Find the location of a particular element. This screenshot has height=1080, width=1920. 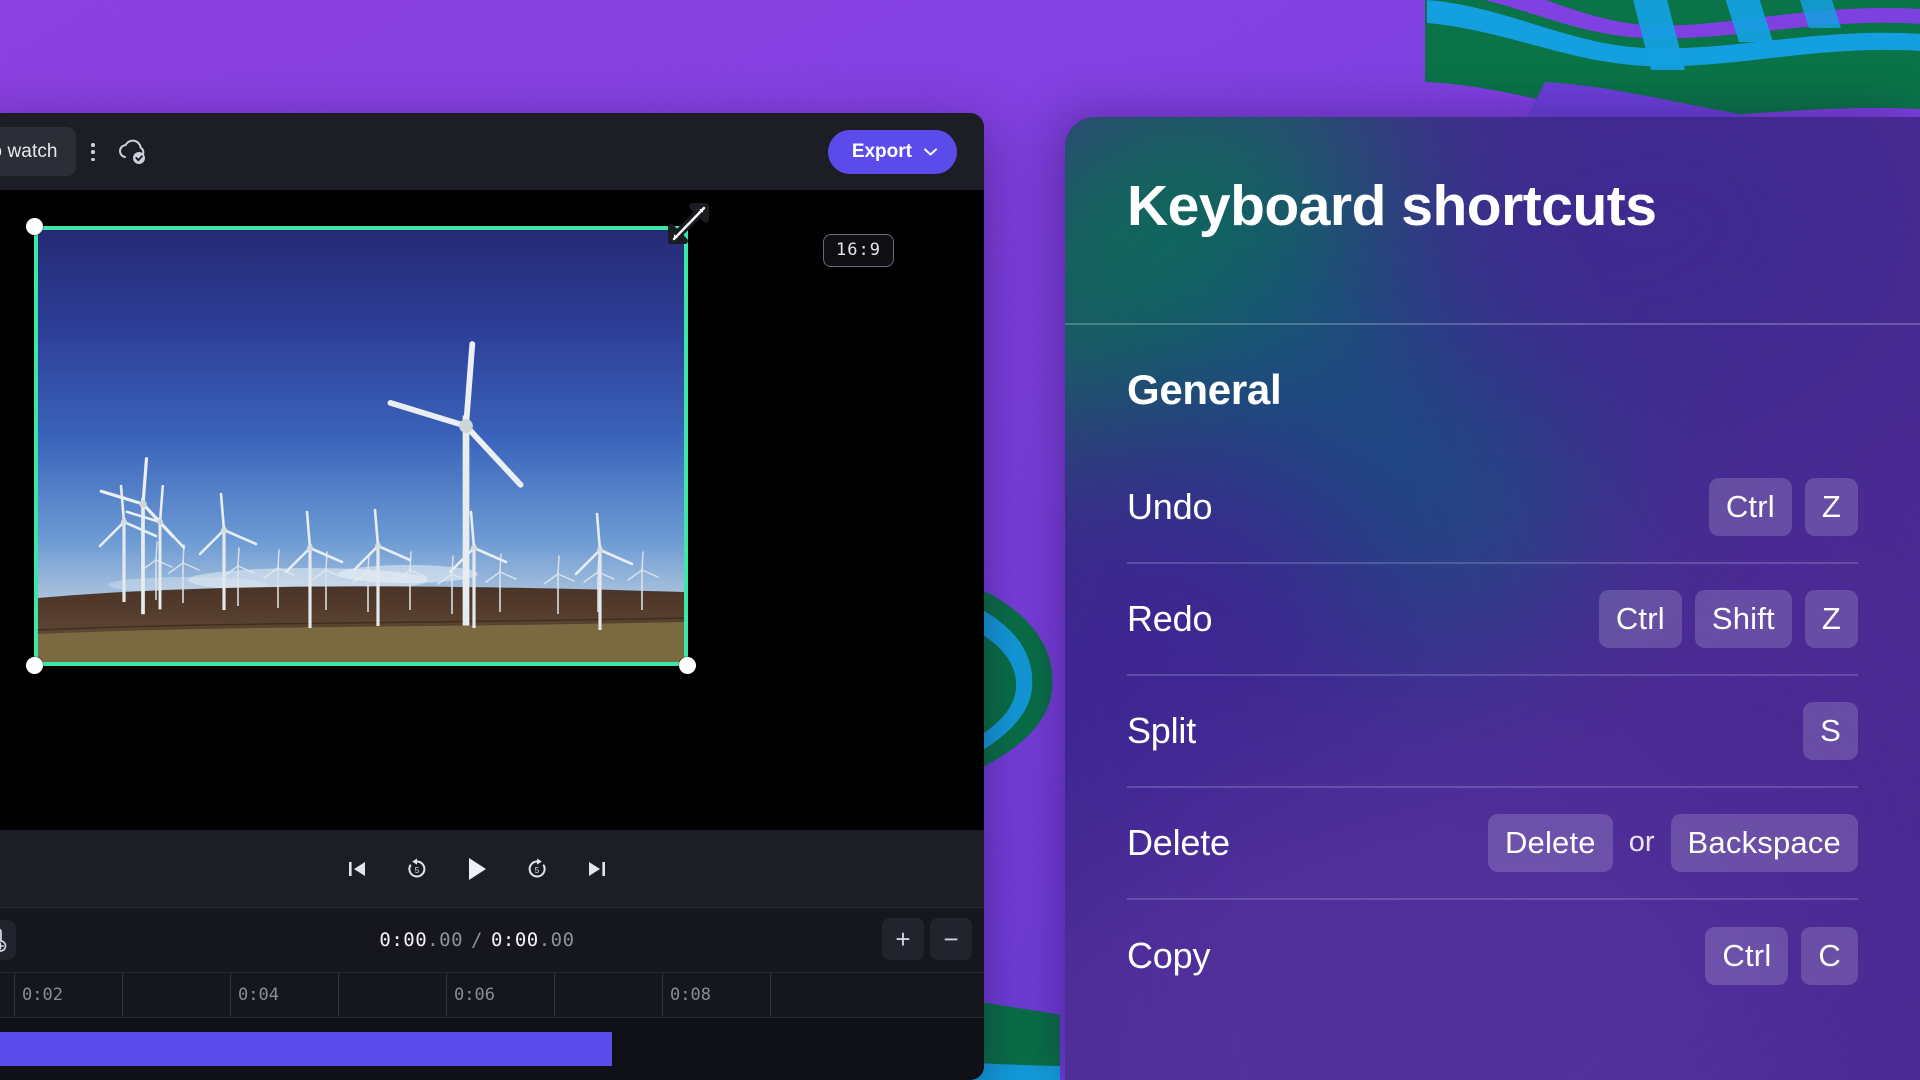

overlay-track is located at coordinates (306, 1049).